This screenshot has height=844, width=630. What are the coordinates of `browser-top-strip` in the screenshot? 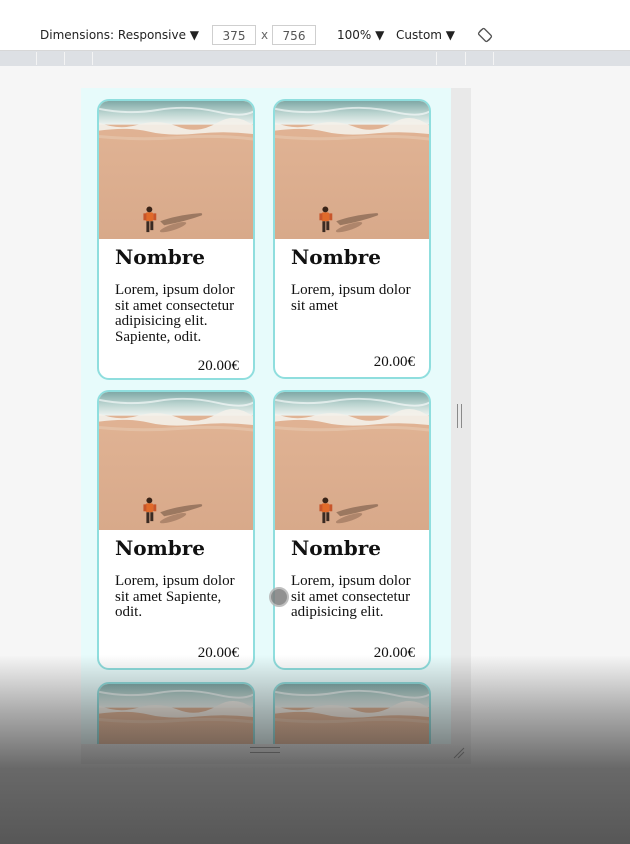 It's located at (315, 11).